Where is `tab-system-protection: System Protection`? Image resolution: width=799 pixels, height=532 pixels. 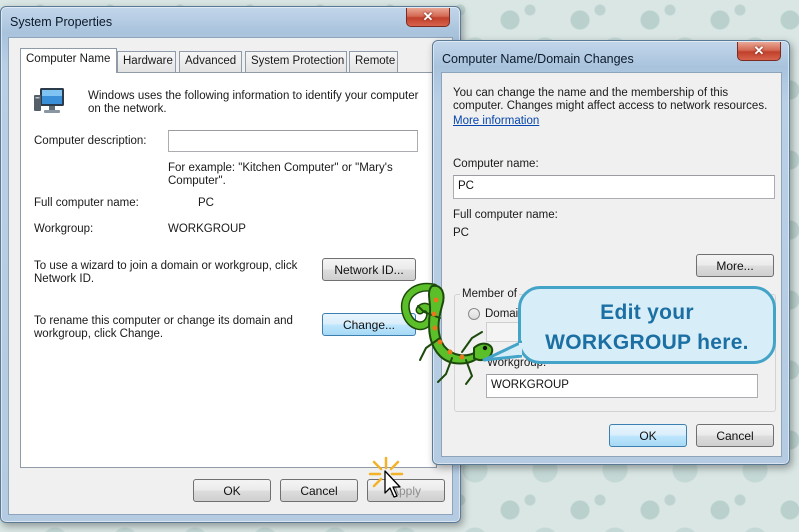
tab-system-protection: System Protection is located at coordinates (296, 61).